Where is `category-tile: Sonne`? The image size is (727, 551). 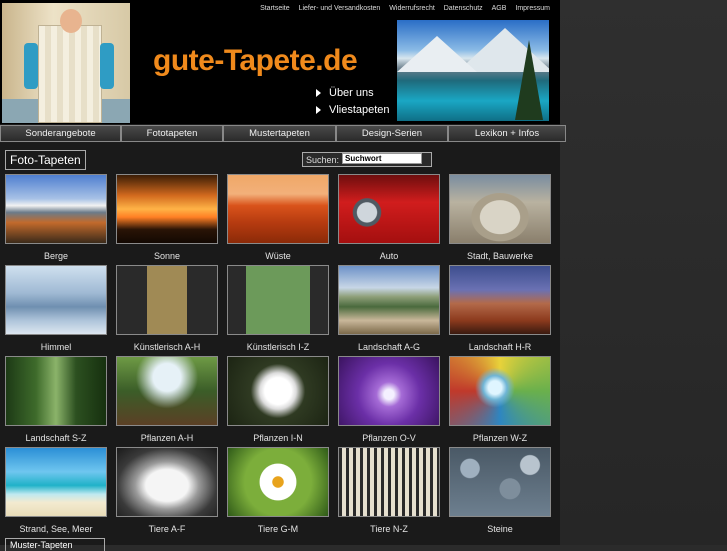 category-tile: Sonne is located at coordinates (167, 217).